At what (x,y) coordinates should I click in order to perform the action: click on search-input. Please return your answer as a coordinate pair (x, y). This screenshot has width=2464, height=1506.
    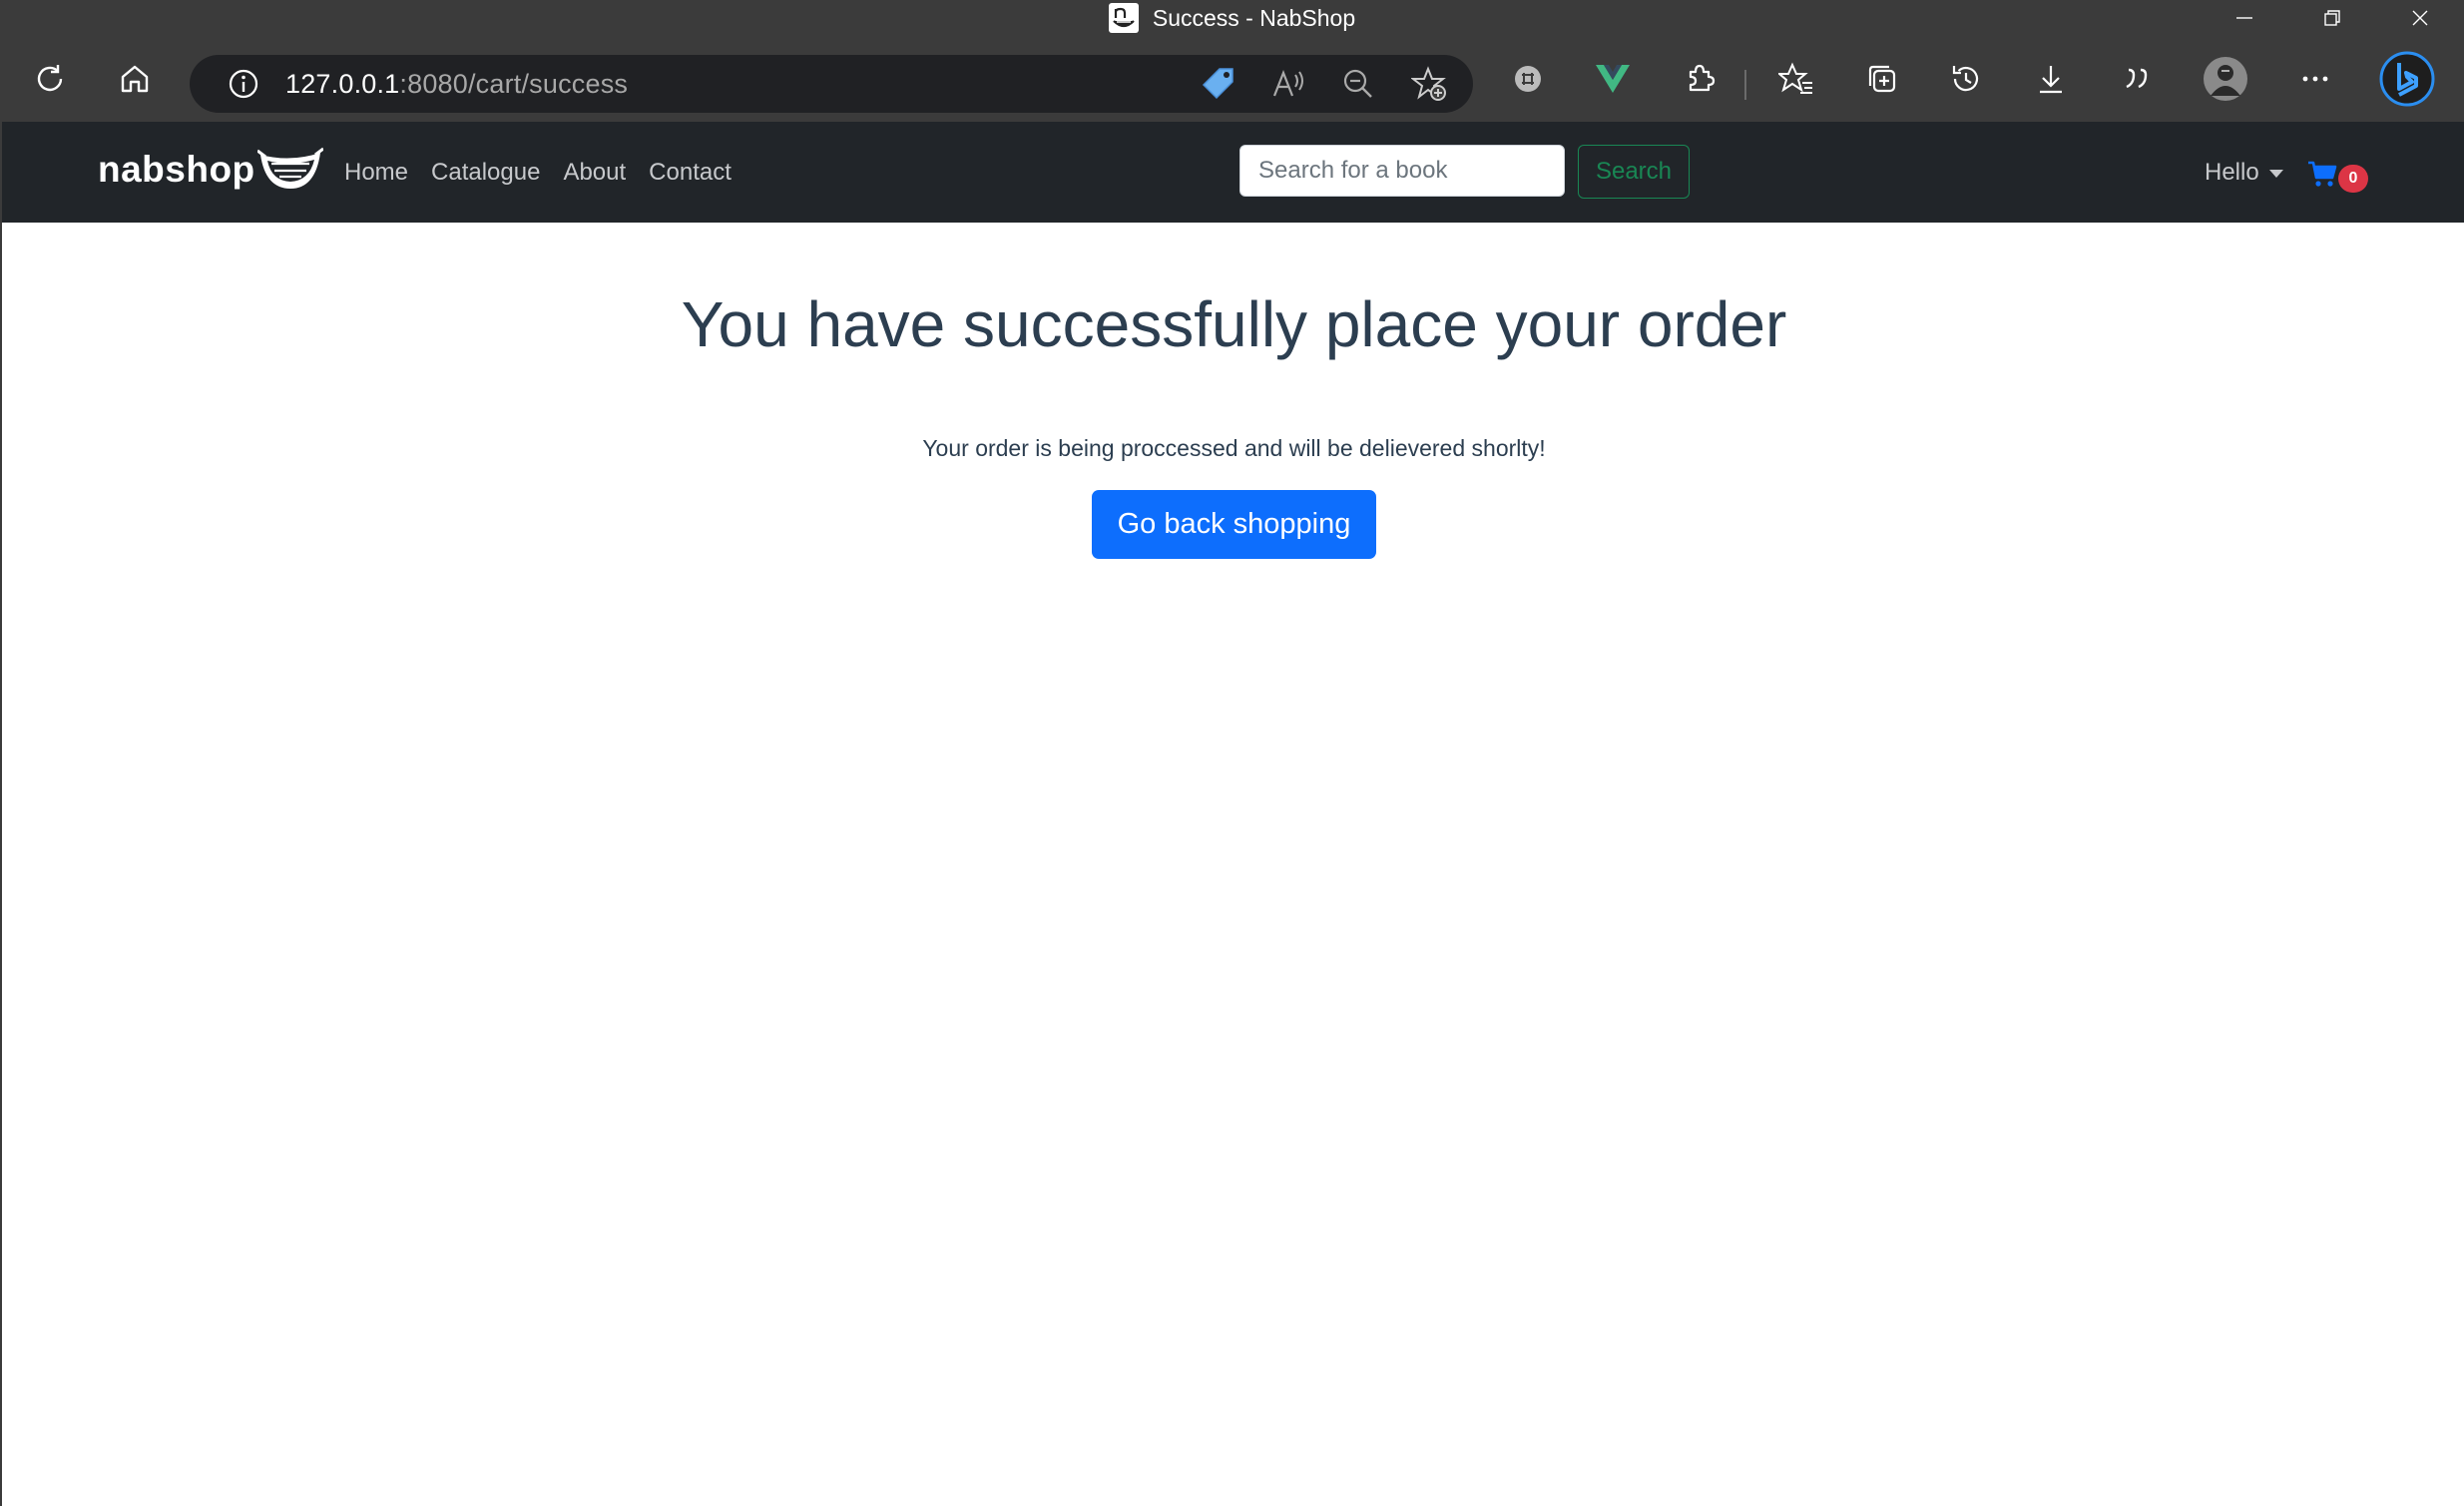
    Looking at the image, I should click on (1402, 171).